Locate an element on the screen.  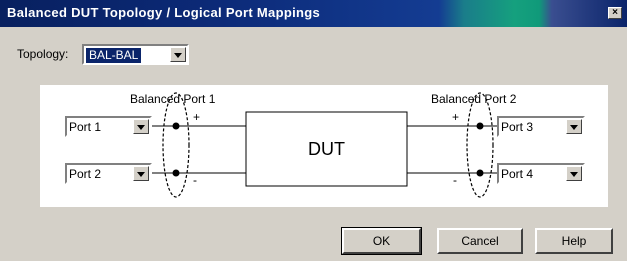
close-icon: × is located at coordinates (615, 12).